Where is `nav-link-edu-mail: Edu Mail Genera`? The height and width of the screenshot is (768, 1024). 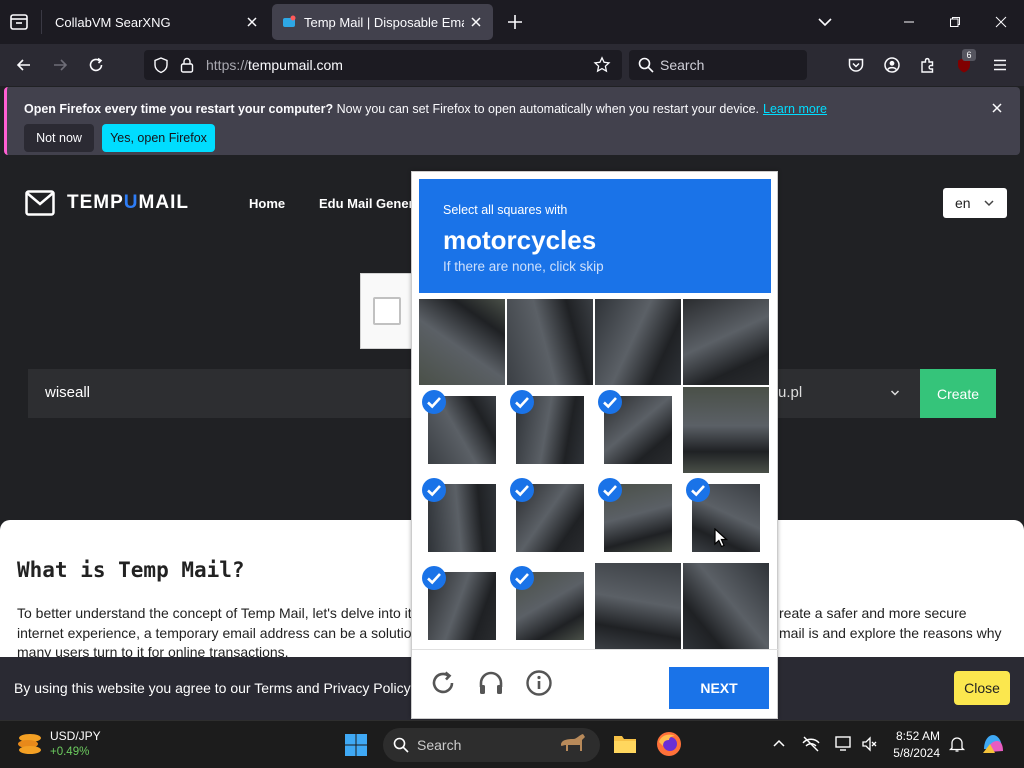
nav-link-edu-mail: Edu Mail Genera is located at coordinates (370, 203).